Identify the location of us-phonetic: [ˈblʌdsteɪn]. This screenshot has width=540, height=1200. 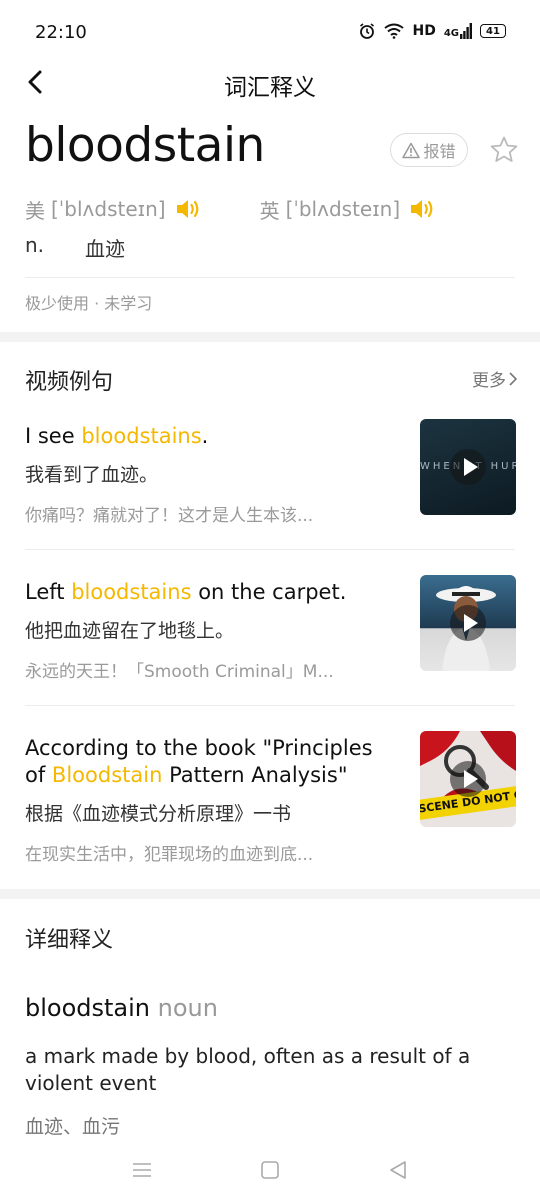
(108, 209).